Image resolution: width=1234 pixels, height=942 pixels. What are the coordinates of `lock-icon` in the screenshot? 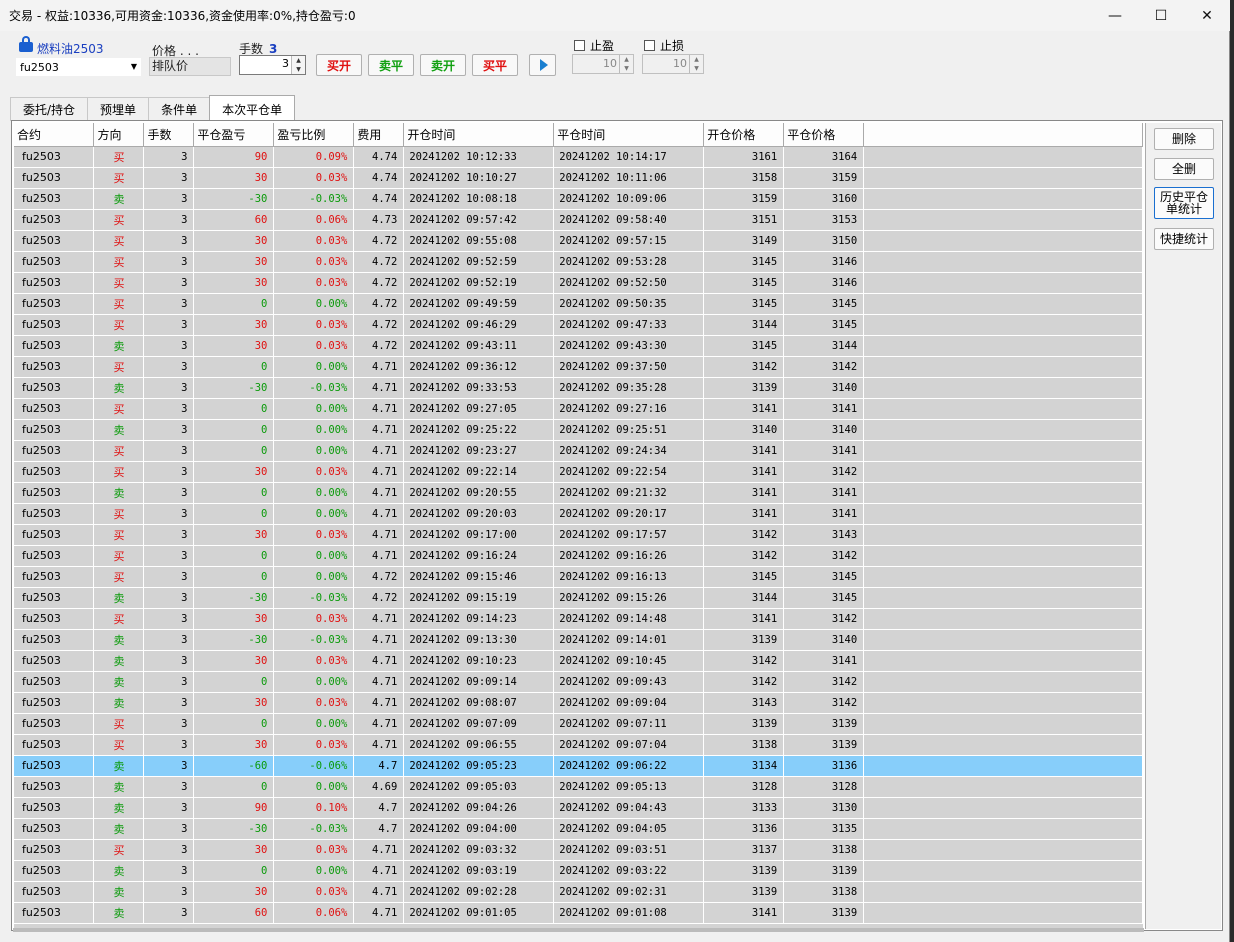 It's located at (26, 44).